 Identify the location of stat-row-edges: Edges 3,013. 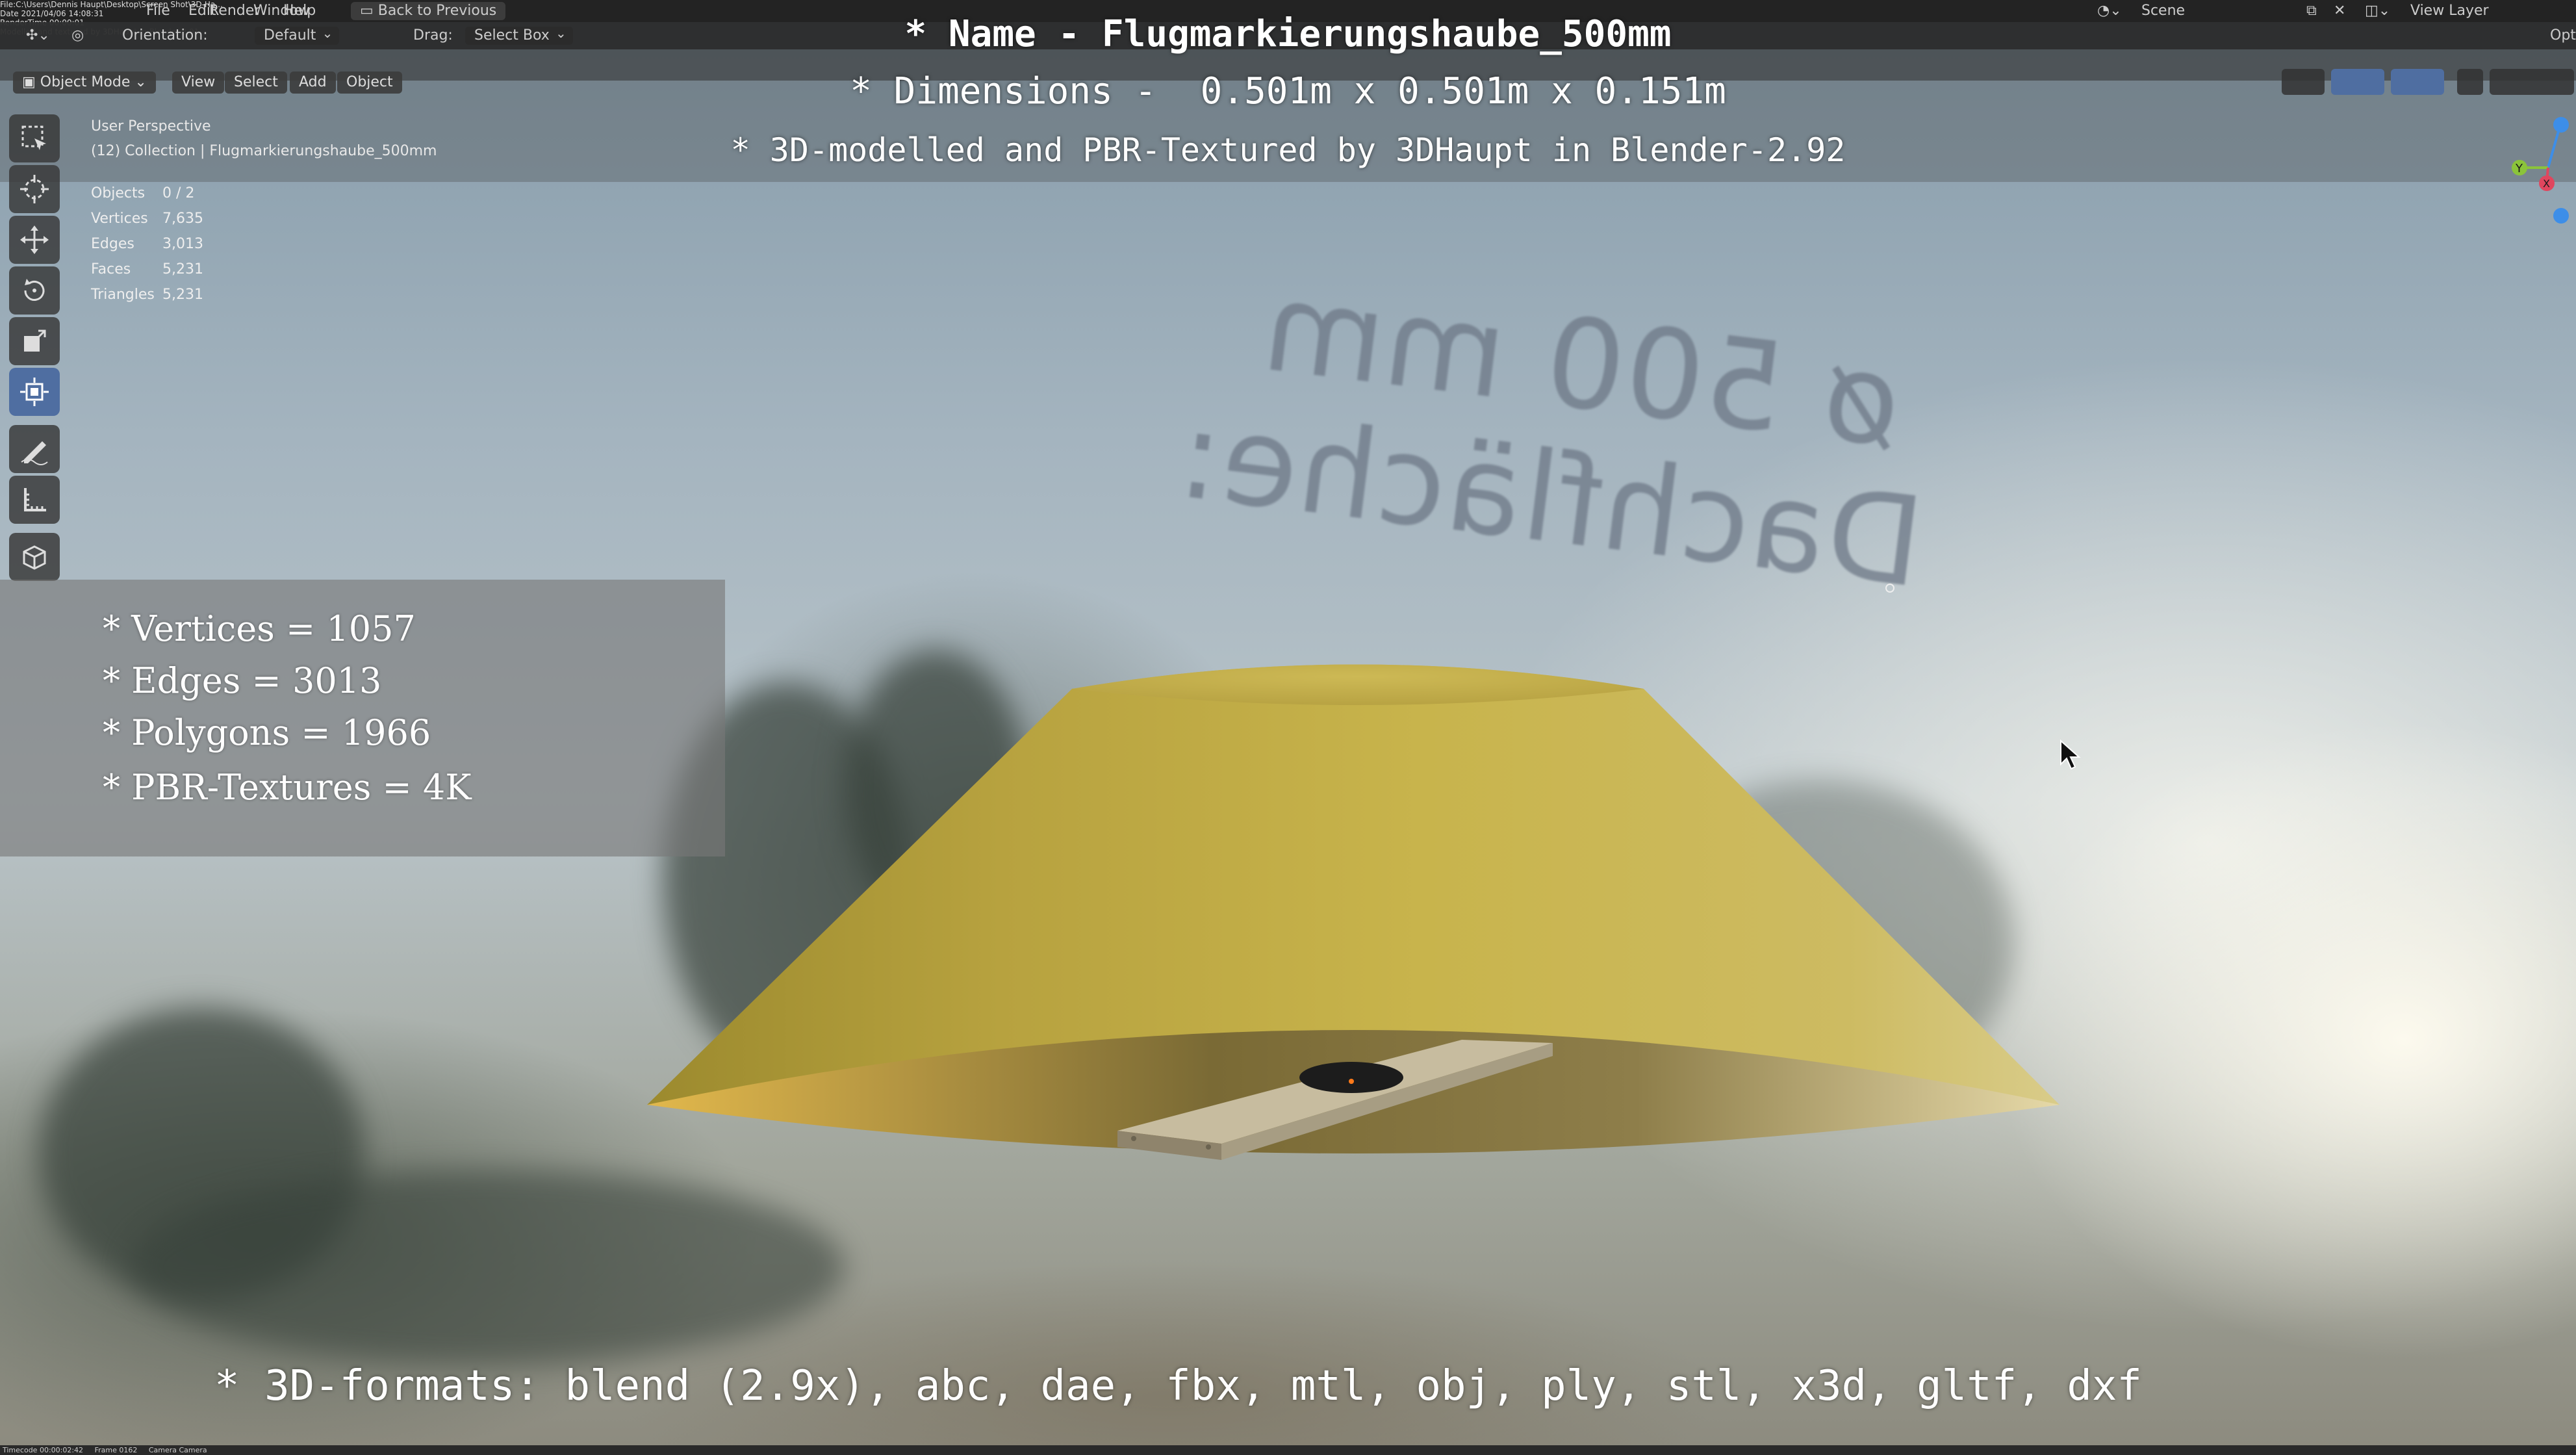
(147, 244).